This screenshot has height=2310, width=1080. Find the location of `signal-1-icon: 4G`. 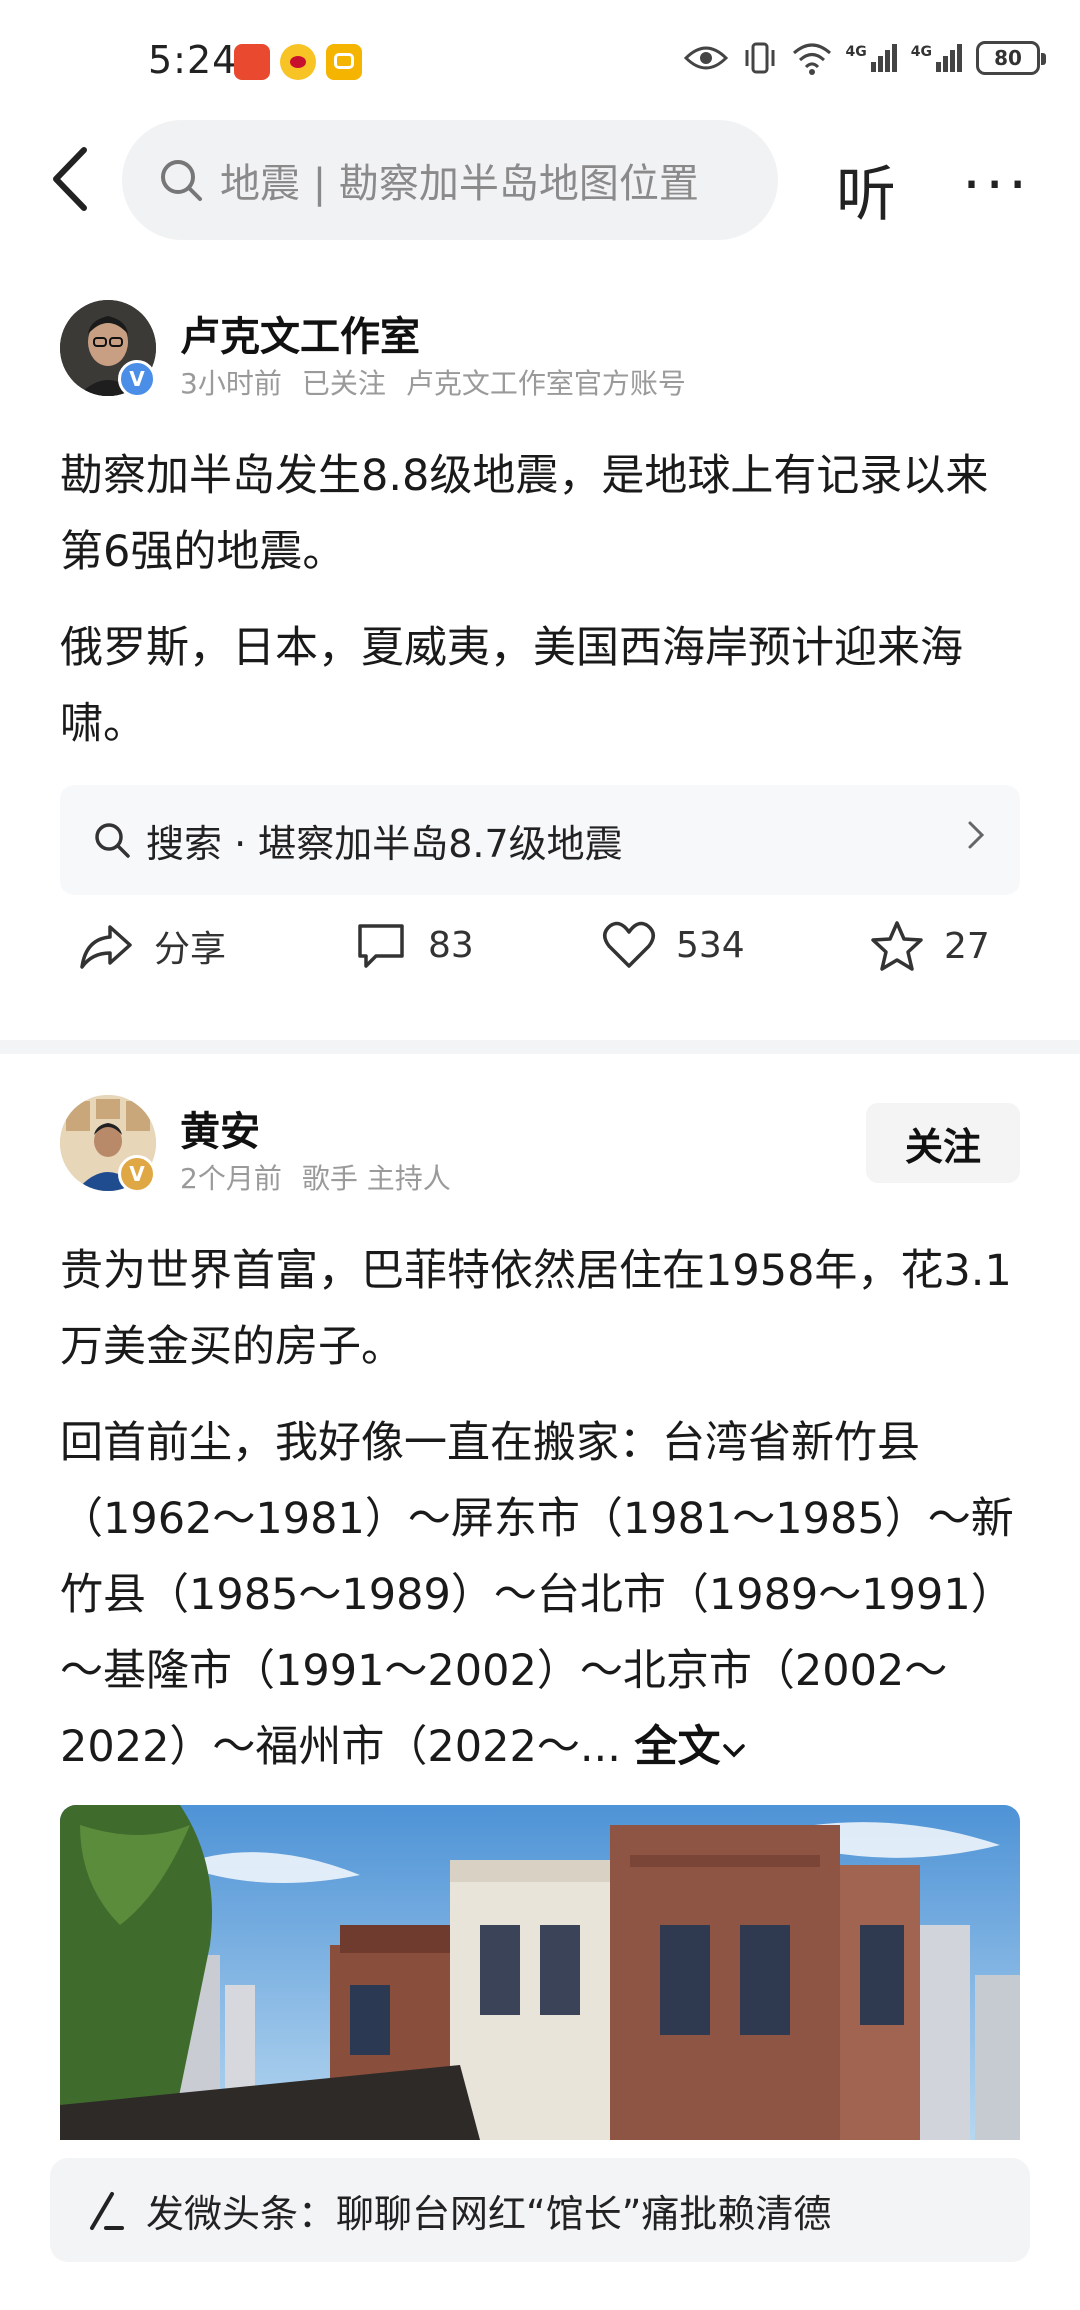

signal-1-icon: 4G is located at coordinates (871, 58).